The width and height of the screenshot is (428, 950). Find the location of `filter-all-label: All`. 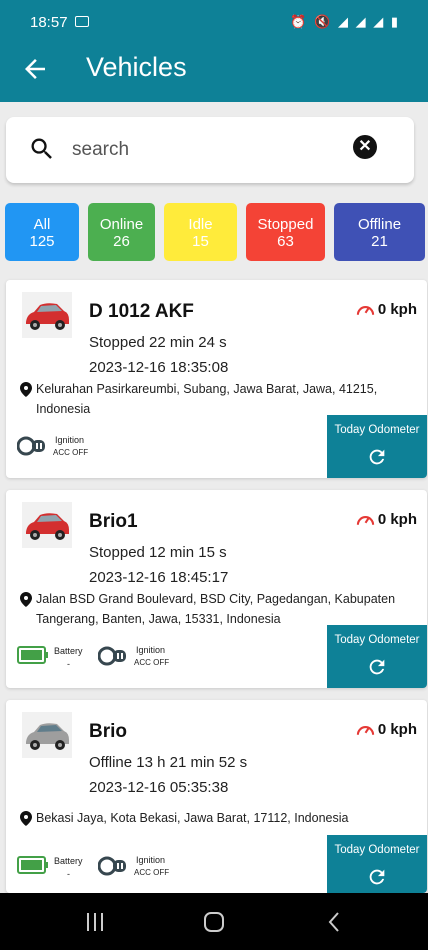

filter-all-label: All is located at coordinates (42, 224).